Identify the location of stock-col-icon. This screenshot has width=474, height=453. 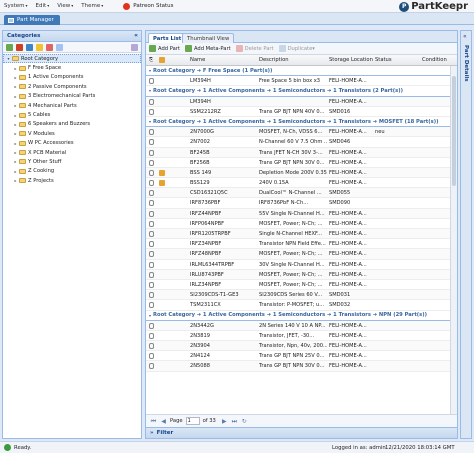
(162, 60).